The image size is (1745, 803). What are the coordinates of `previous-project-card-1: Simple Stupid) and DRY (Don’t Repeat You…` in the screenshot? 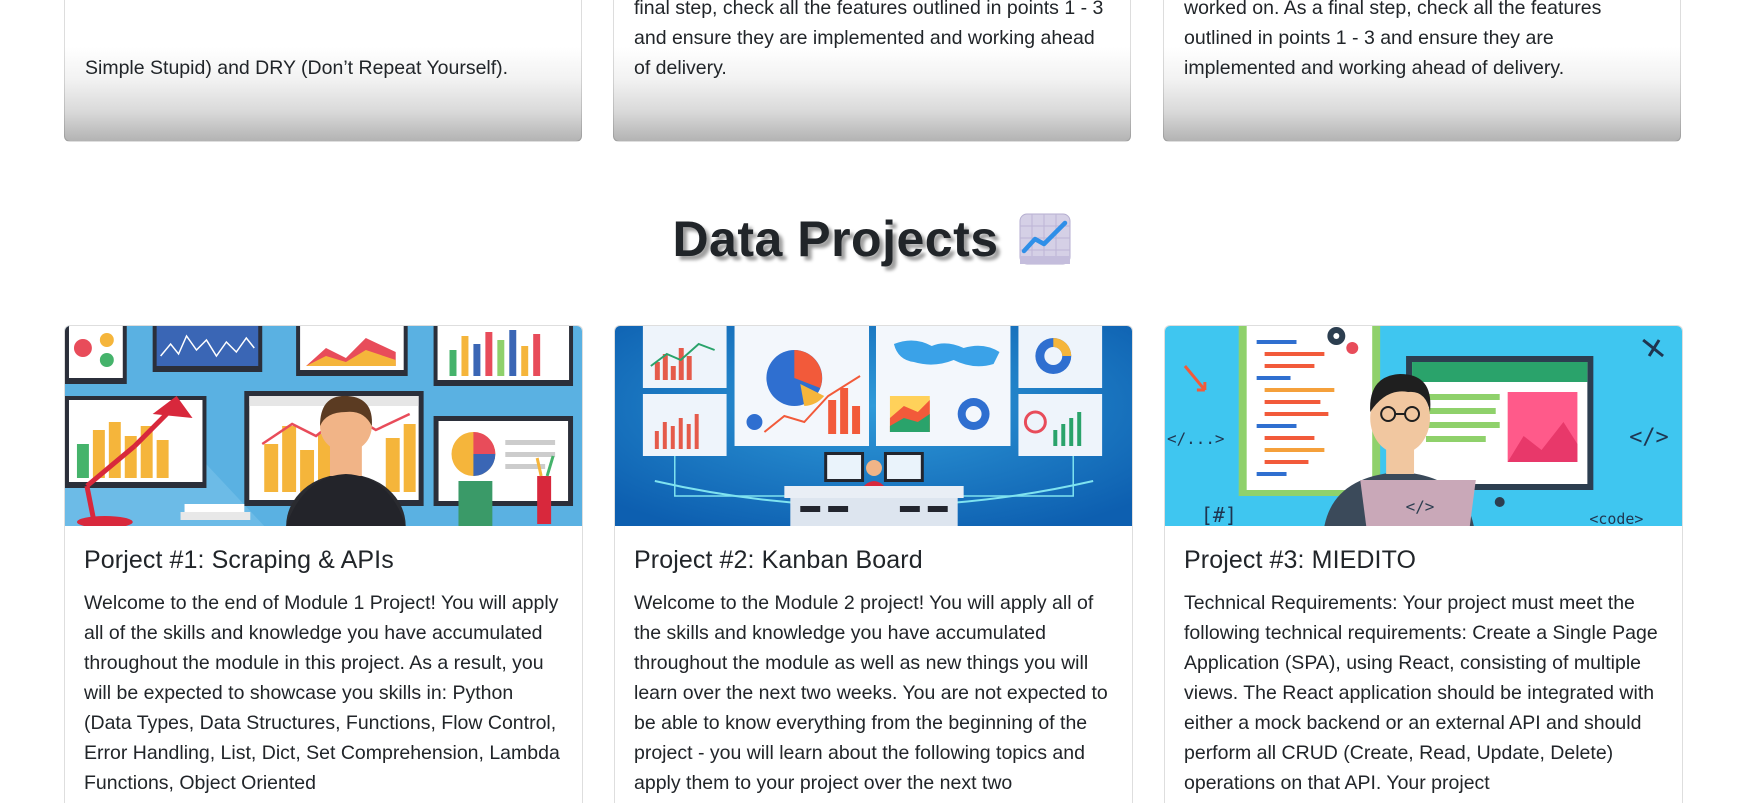 It's located at (323, 71).